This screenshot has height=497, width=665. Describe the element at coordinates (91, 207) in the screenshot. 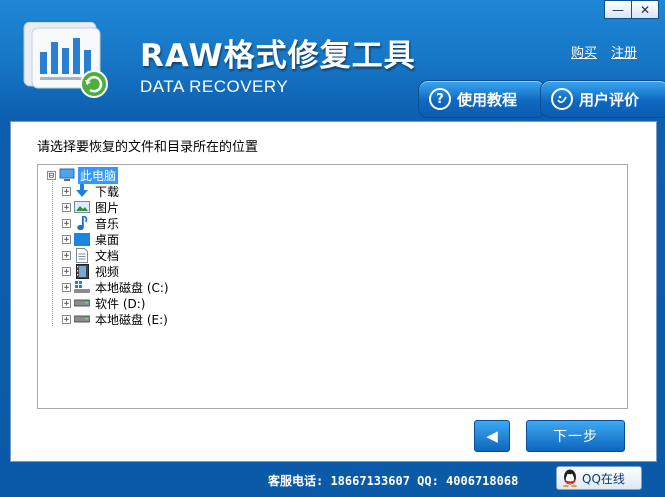

I see `tree-node-pictures: + 图片` at that location.